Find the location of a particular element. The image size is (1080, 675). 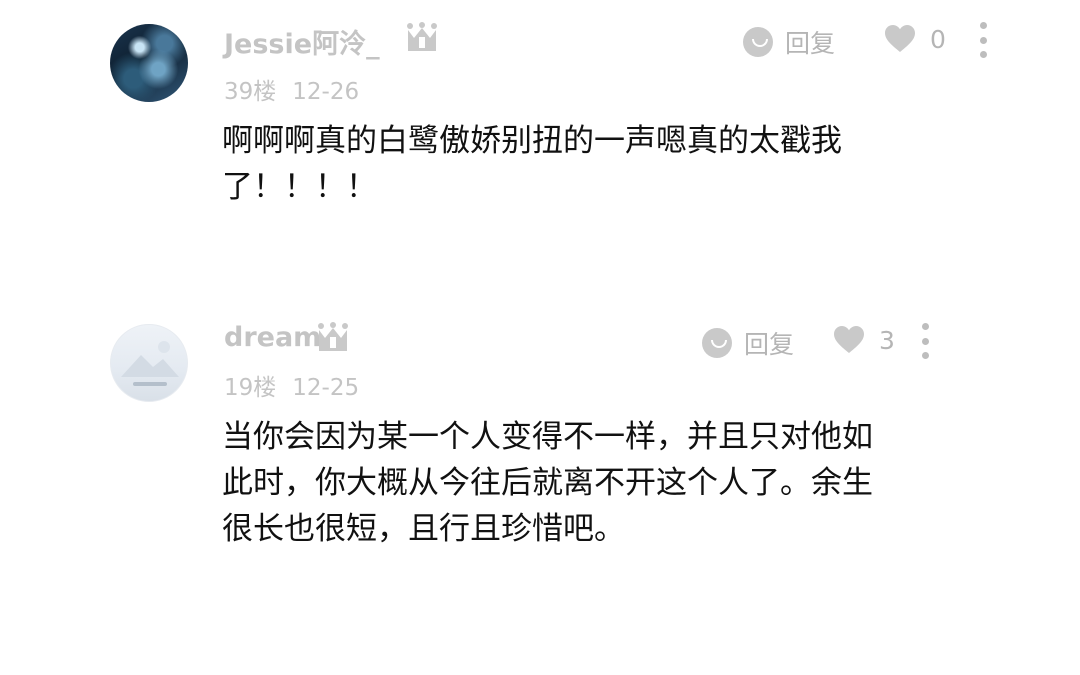

comment-text: 啊啊啊真的白鹭傲娇别扭的一声嗯真的太戳我 了！！！！ is located at coordinates (532, 164).